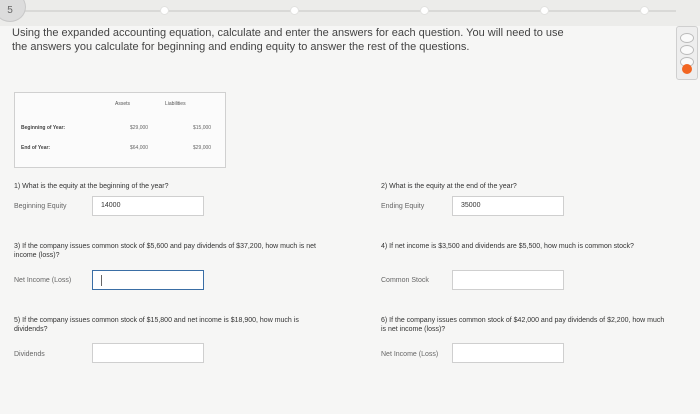  I want to click on question-1-label: Beginning Equity, so click(40, 206).